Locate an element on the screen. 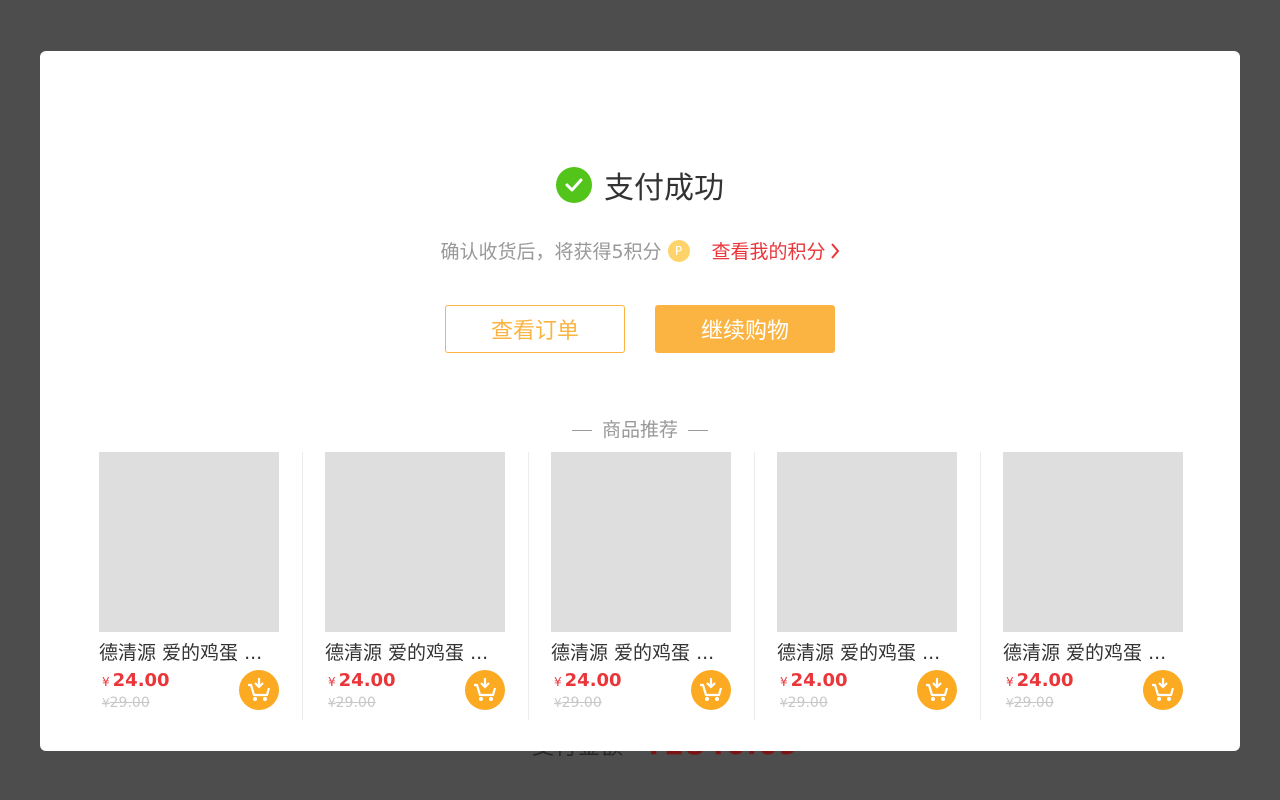 Image resolution: width=1280 pixels, height=800 pixels. view-points-label: 查看我的积分 is located at coordinates (768, 252).